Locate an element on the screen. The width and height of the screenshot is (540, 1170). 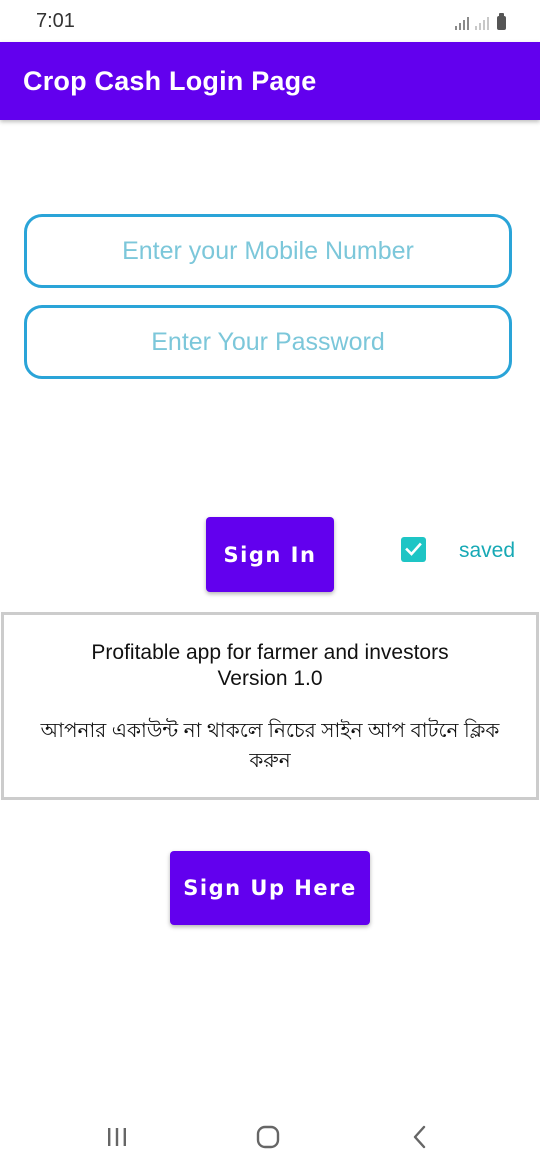
status-icons is located at coordinates (480, 21).